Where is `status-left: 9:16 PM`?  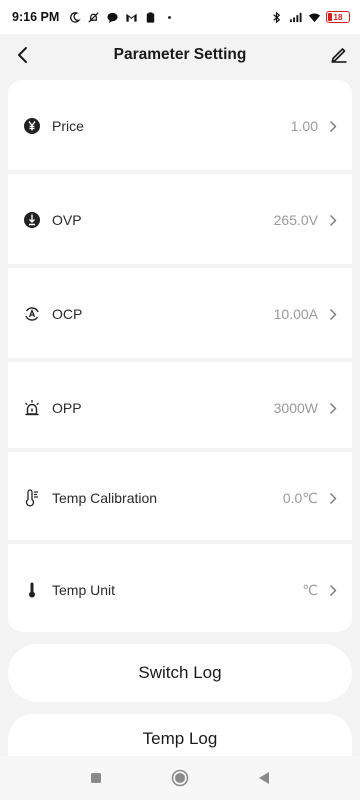
status-left: 9:16 PM is located at coordinates (94, 17).